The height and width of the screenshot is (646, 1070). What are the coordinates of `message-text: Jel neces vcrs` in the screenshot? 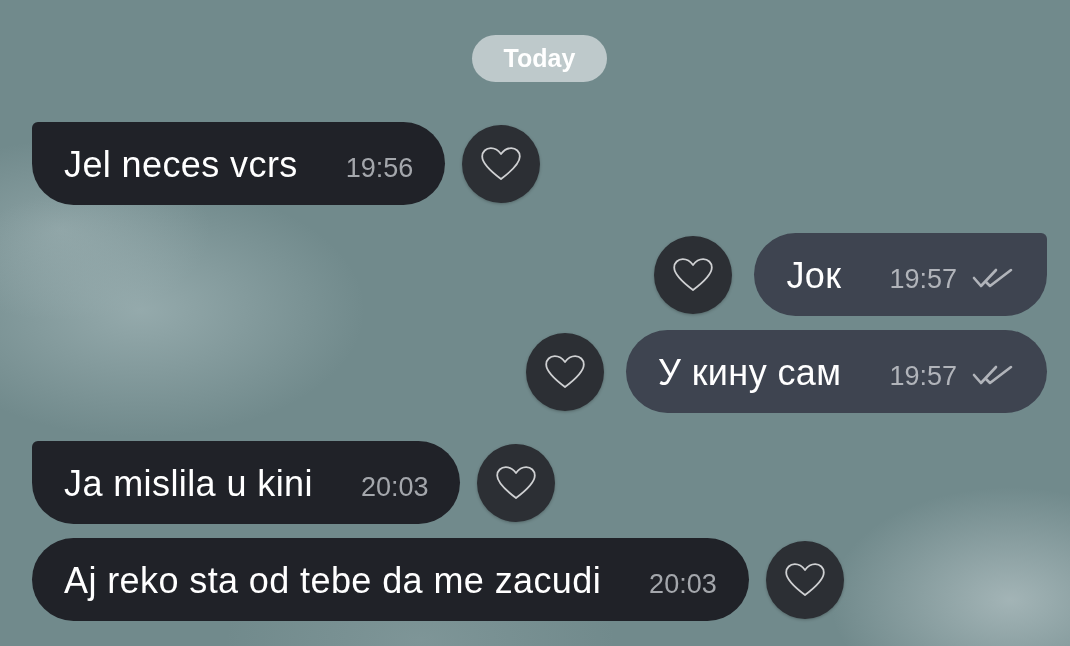 It's located at (181, 164).